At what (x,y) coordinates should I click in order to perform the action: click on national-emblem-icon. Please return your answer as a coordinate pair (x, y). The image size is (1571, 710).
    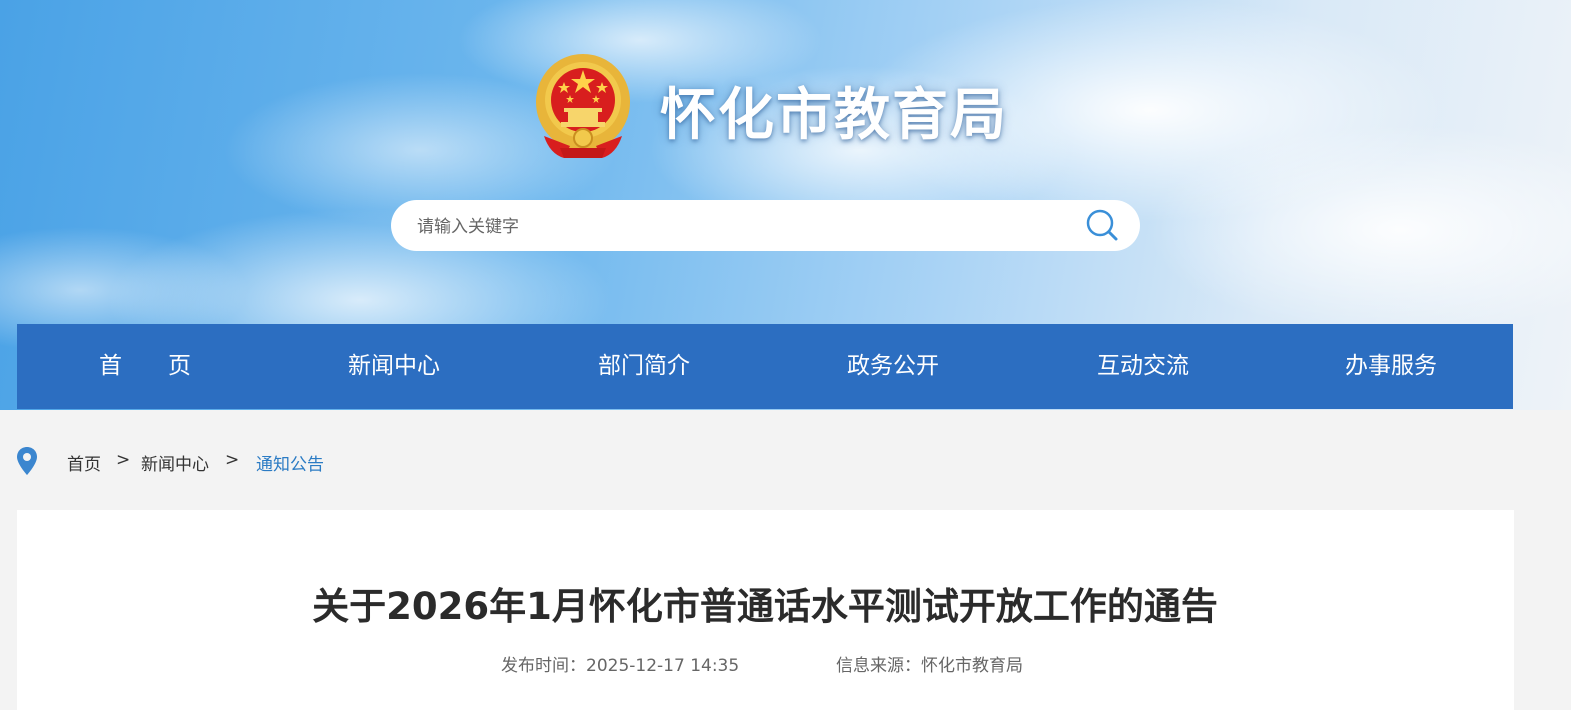
    Looking at the image, I should click on (583, 106).